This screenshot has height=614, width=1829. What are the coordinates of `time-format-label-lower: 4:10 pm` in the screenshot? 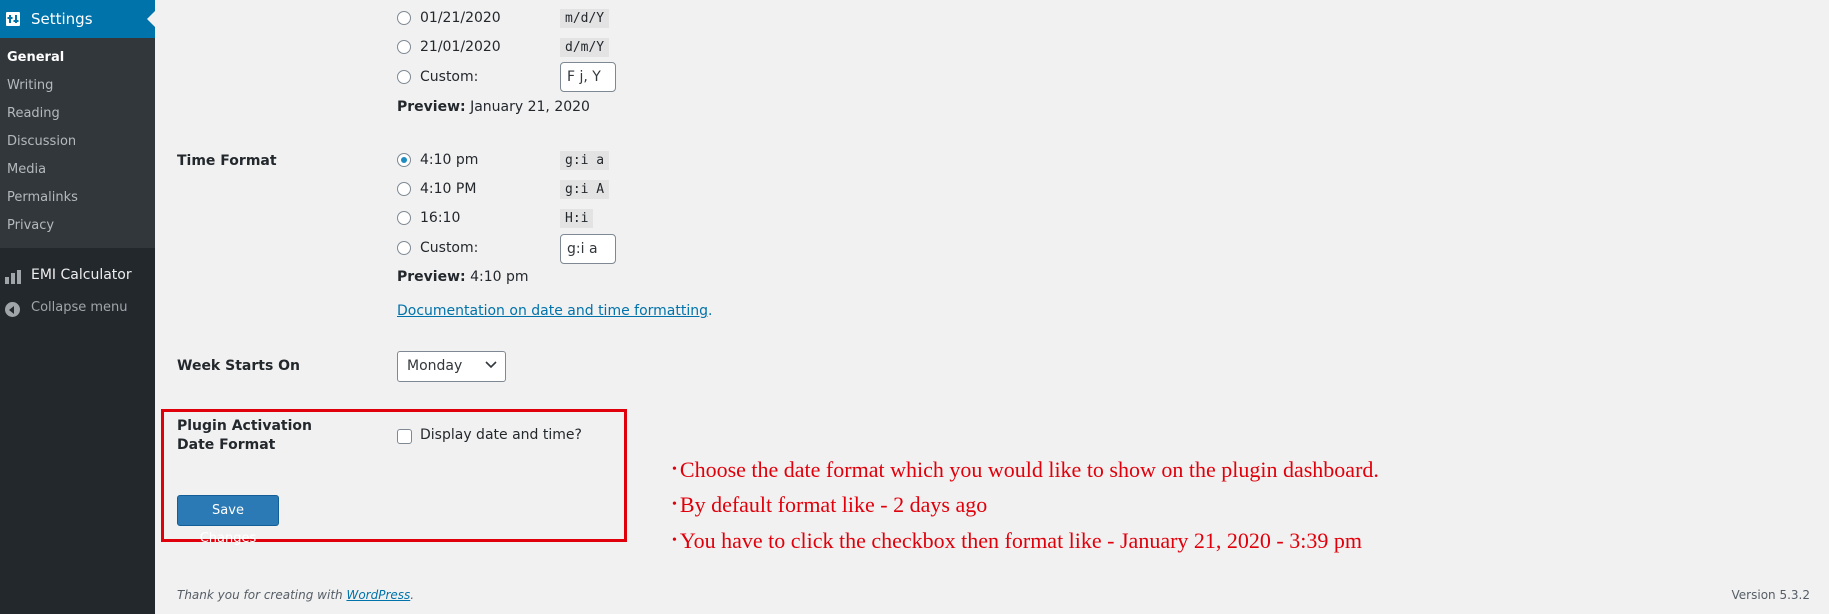 It's located at (449, 160).